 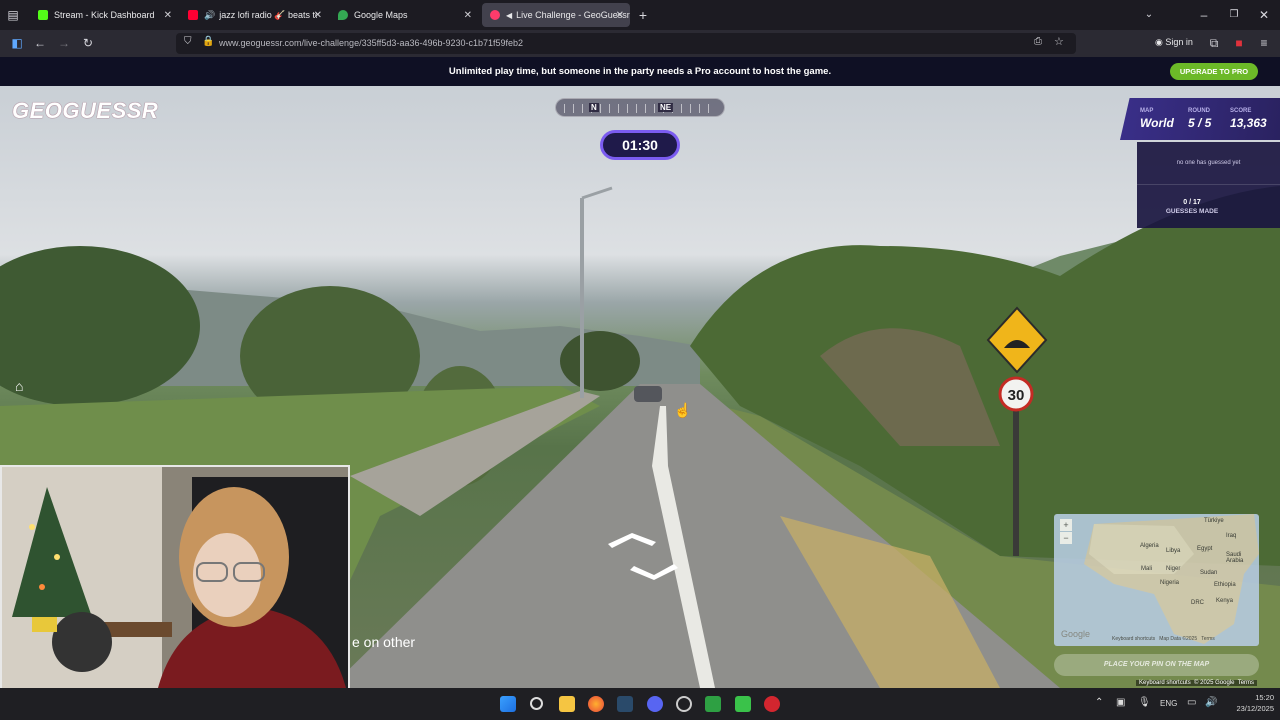 I want to click on steam-icon, so click(x=625, y=704).